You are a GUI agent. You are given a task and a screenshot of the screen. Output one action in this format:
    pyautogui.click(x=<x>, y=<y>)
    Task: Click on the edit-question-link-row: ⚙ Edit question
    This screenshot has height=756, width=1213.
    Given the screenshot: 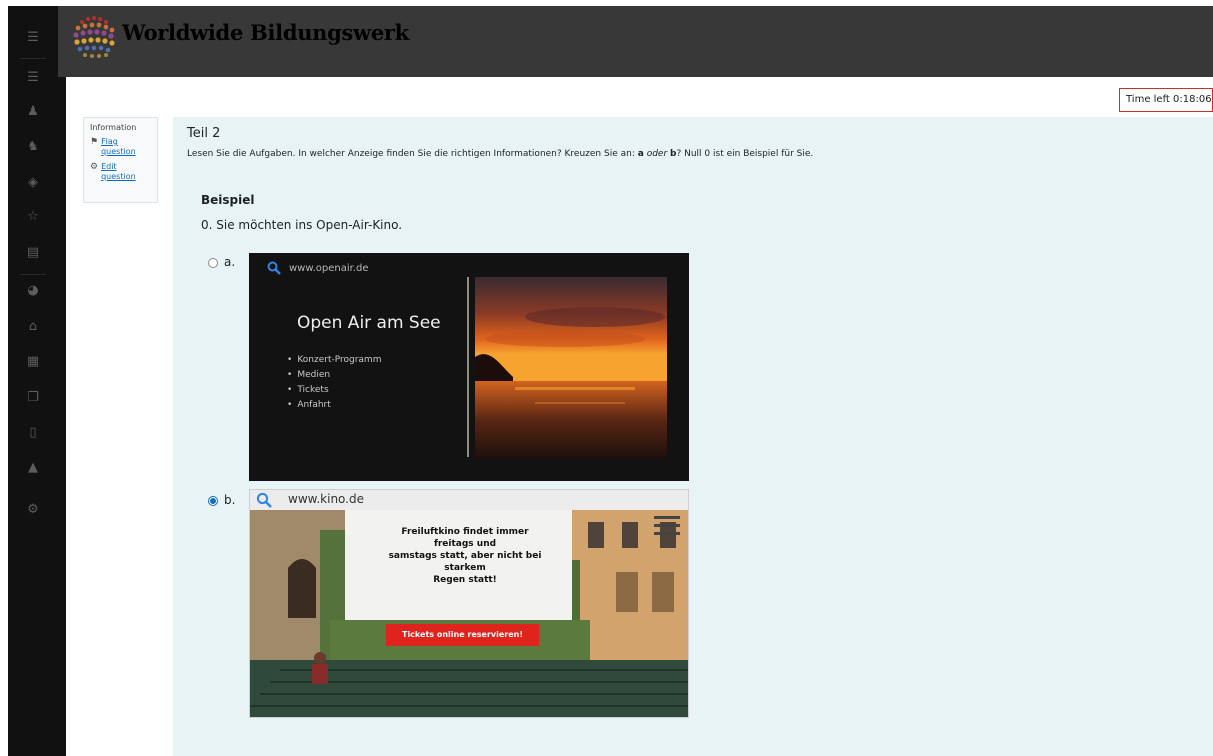 What is the action you would take?
    pyautogui.click(x=120, y=172)
    